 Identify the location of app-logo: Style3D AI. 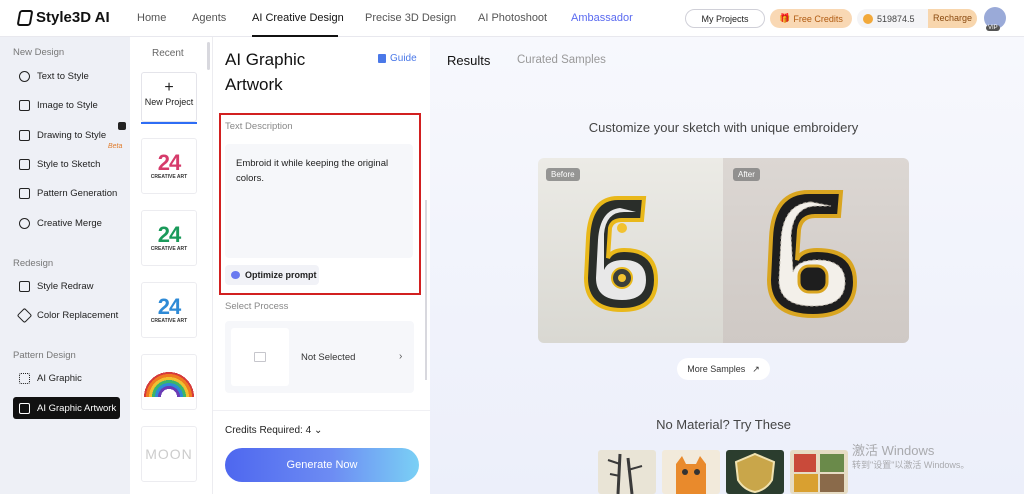
(63, 17).